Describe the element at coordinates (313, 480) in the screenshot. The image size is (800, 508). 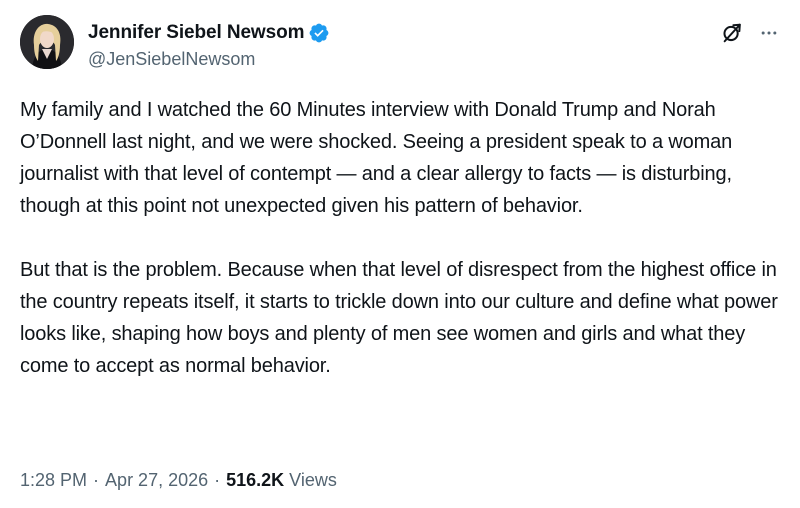
I see `views-label: Views` at that location.